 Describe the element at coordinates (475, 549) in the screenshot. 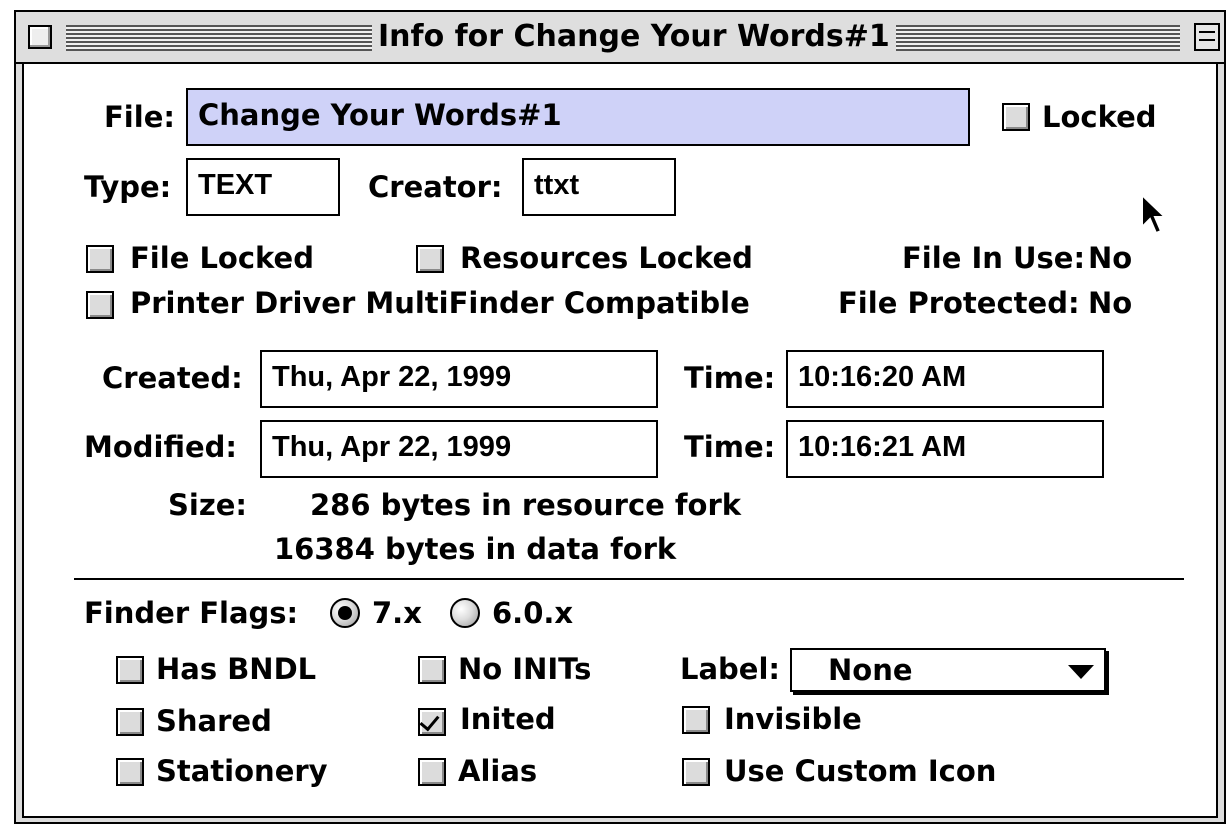

I see `size-data-fork: 16384 bytes in data fork` at that location.